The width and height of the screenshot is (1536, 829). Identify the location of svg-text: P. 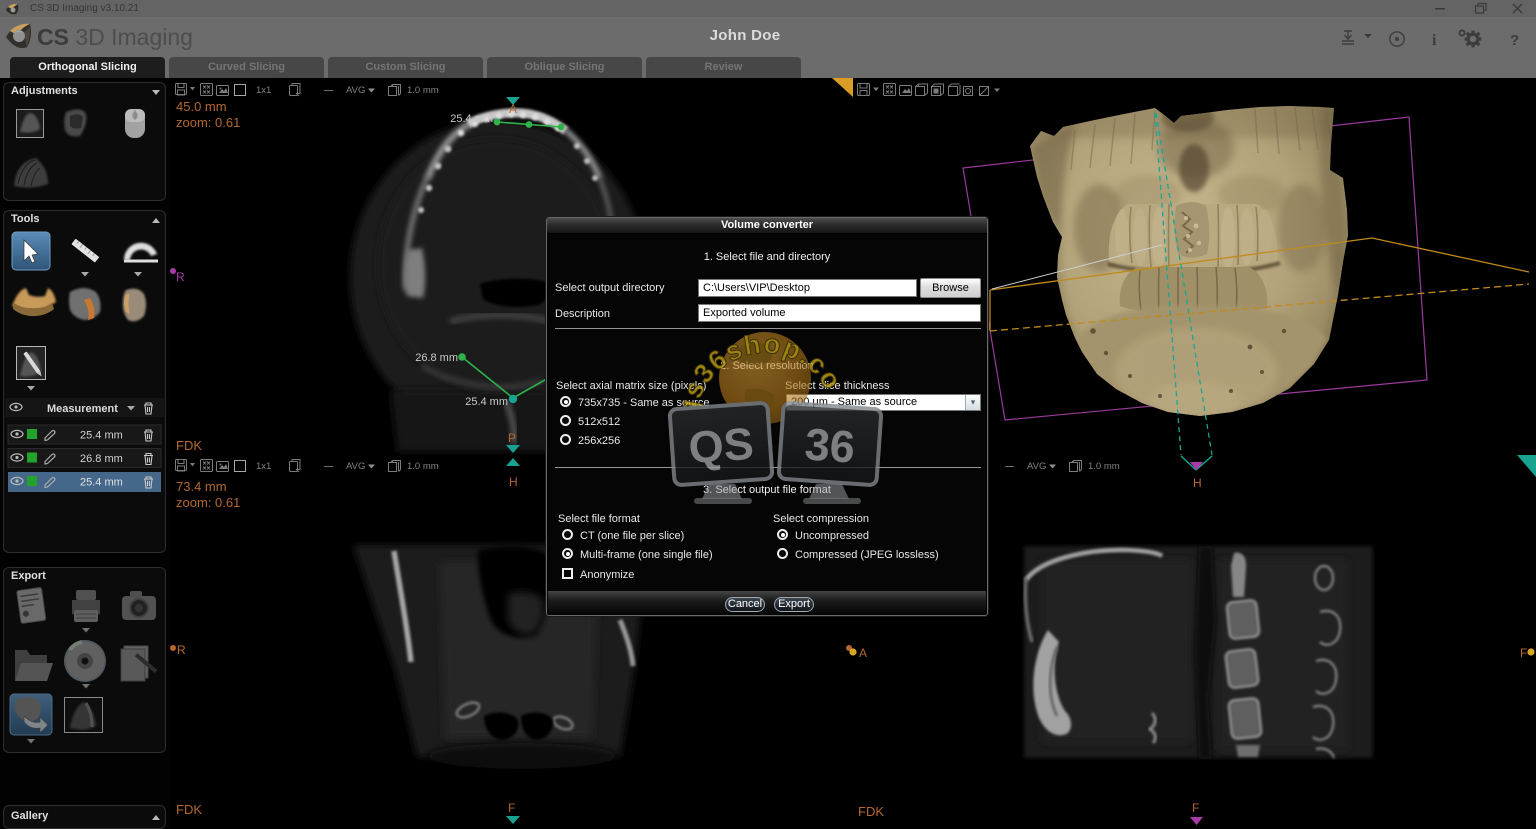
(512, 438).